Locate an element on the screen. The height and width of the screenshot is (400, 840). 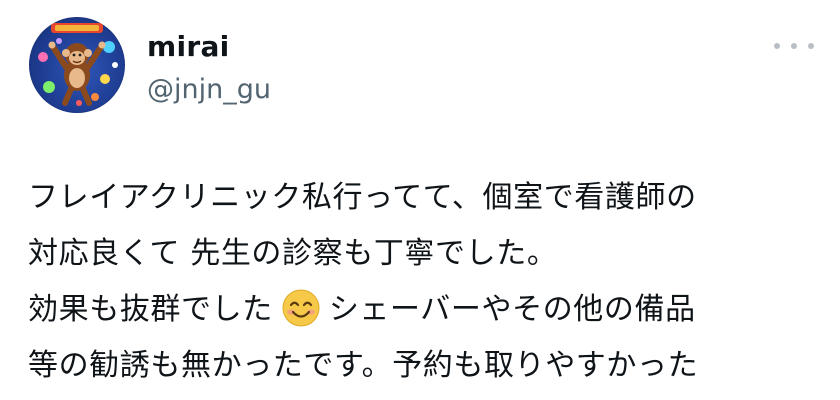
tweet-text-line: フレイアクリニック私行ってて、個室で看護師の is located at coordinates (362, 197).